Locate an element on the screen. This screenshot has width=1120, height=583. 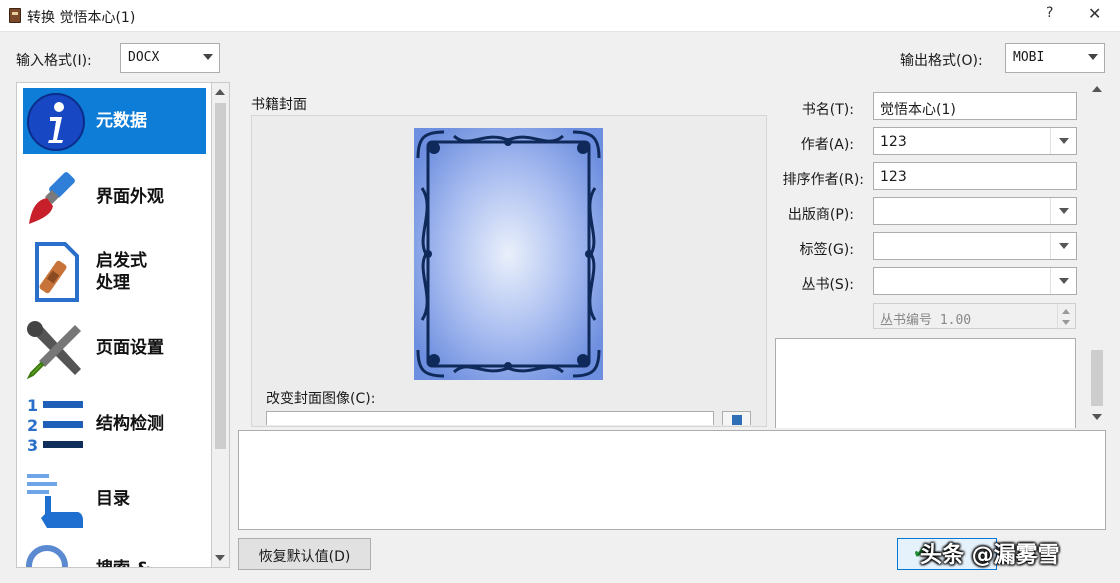
cover-group-label: 书籍封面 is located at coordinates (279, 105).